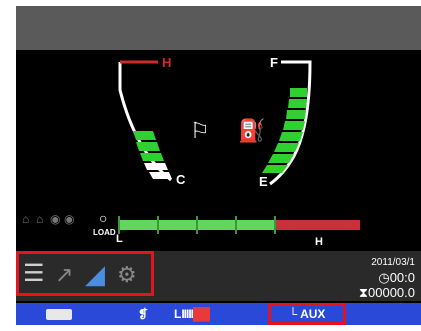 The width and height of the screenshot is (421, 331). Describe the element at coordinates (55, 219) in the screenshot. I see `indicator-icon-3: ◉` at that location.